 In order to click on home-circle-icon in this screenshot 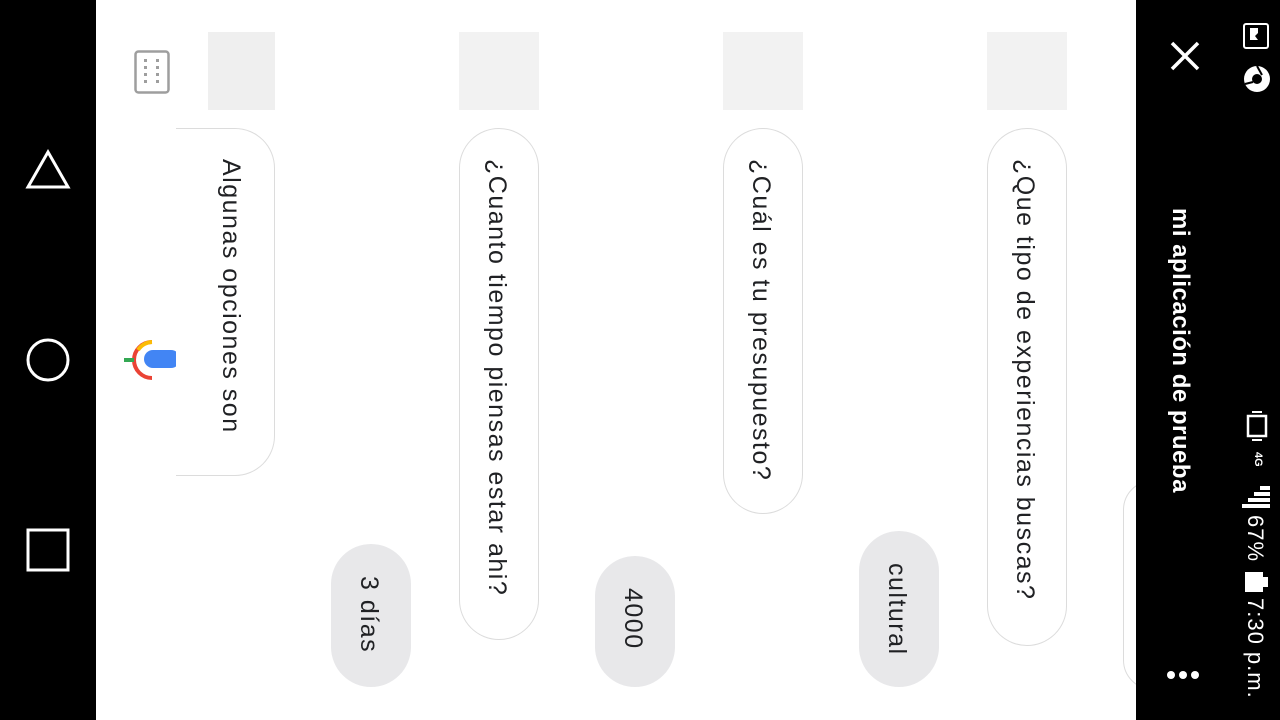, I will do `click(48, 360)`.